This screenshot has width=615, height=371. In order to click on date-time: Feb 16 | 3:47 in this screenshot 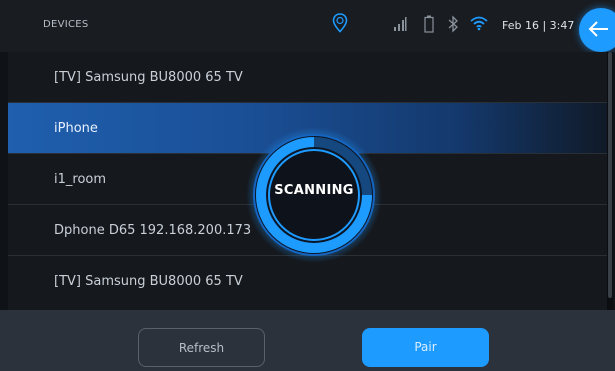, I will do `click(538, 25)`.